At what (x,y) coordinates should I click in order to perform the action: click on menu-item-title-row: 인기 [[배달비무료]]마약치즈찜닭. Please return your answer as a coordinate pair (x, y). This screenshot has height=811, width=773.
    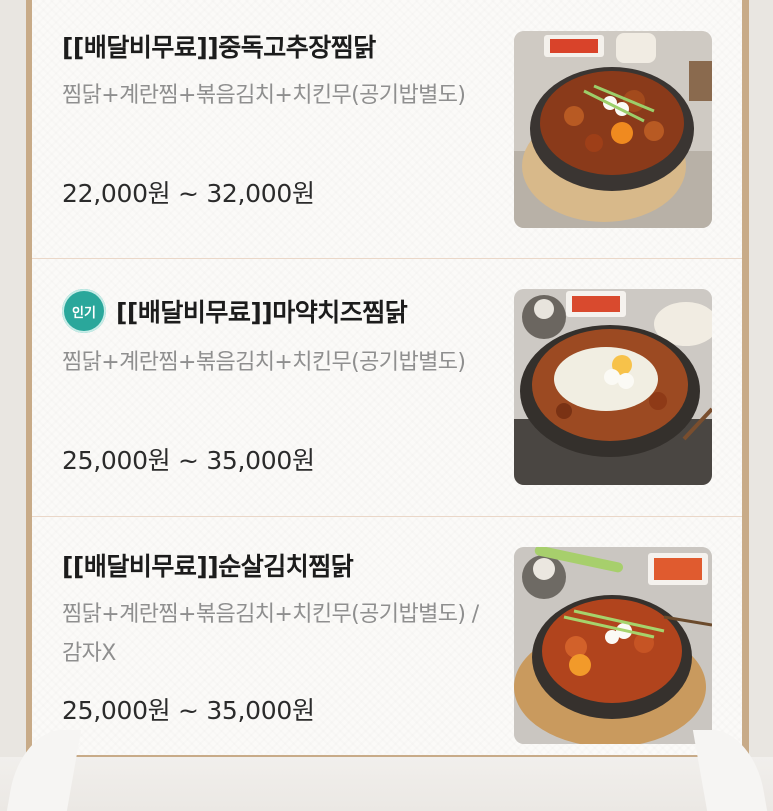
    Looking at the image, I should click on (235, 311).